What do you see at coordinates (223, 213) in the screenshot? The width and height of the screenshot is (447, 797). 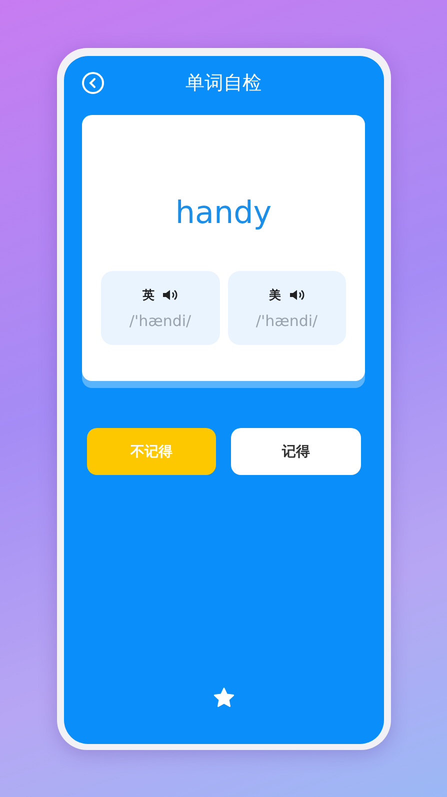 I see `word-text: handy` at bounding box center [223, 213].